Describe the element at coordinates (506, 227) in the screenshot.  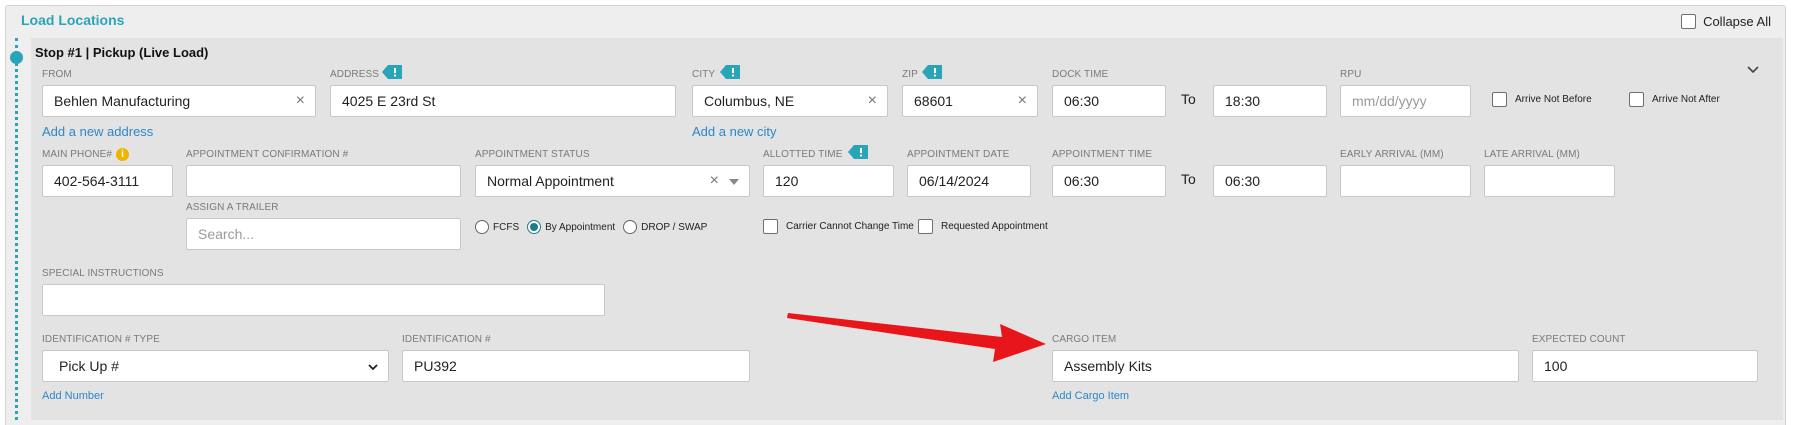
I see `radio-fcfs-label: FCFS` at that location.